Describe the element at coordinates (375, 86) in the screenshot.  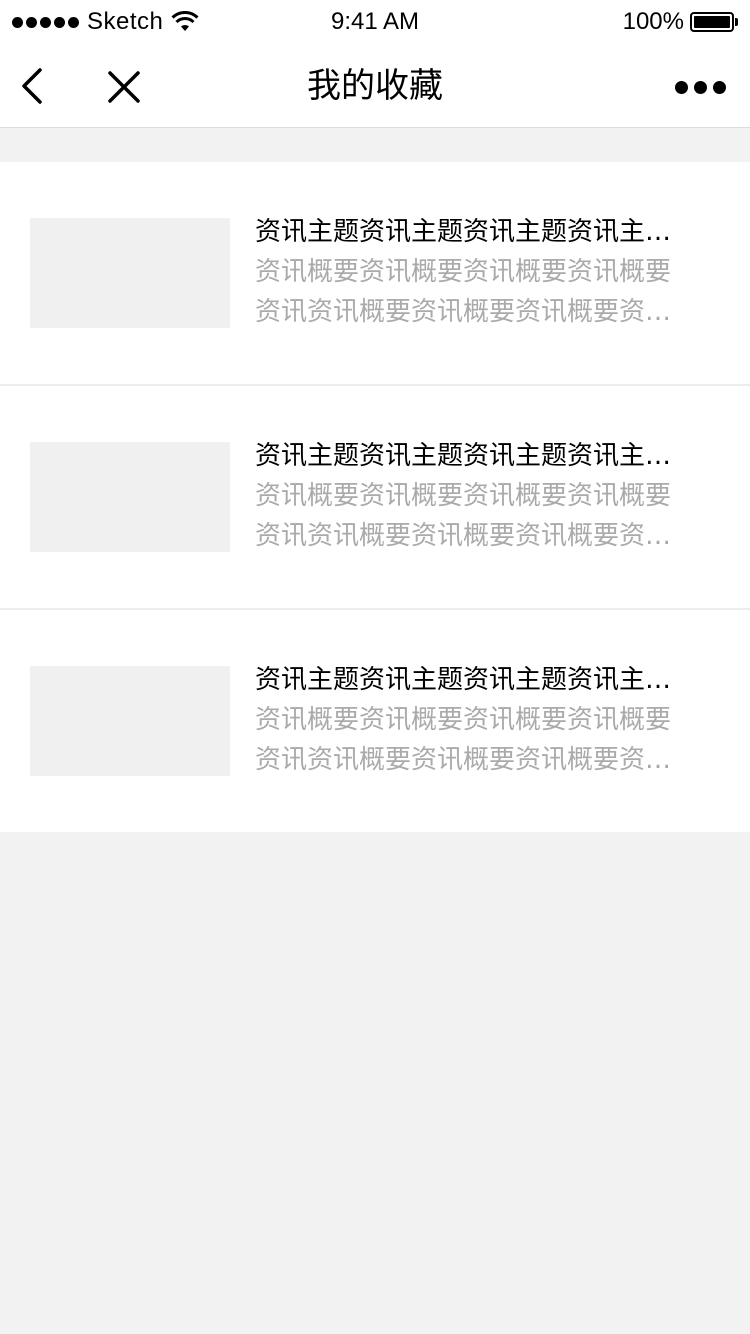
I see `navigation-bar: 我的收藏` at that location.